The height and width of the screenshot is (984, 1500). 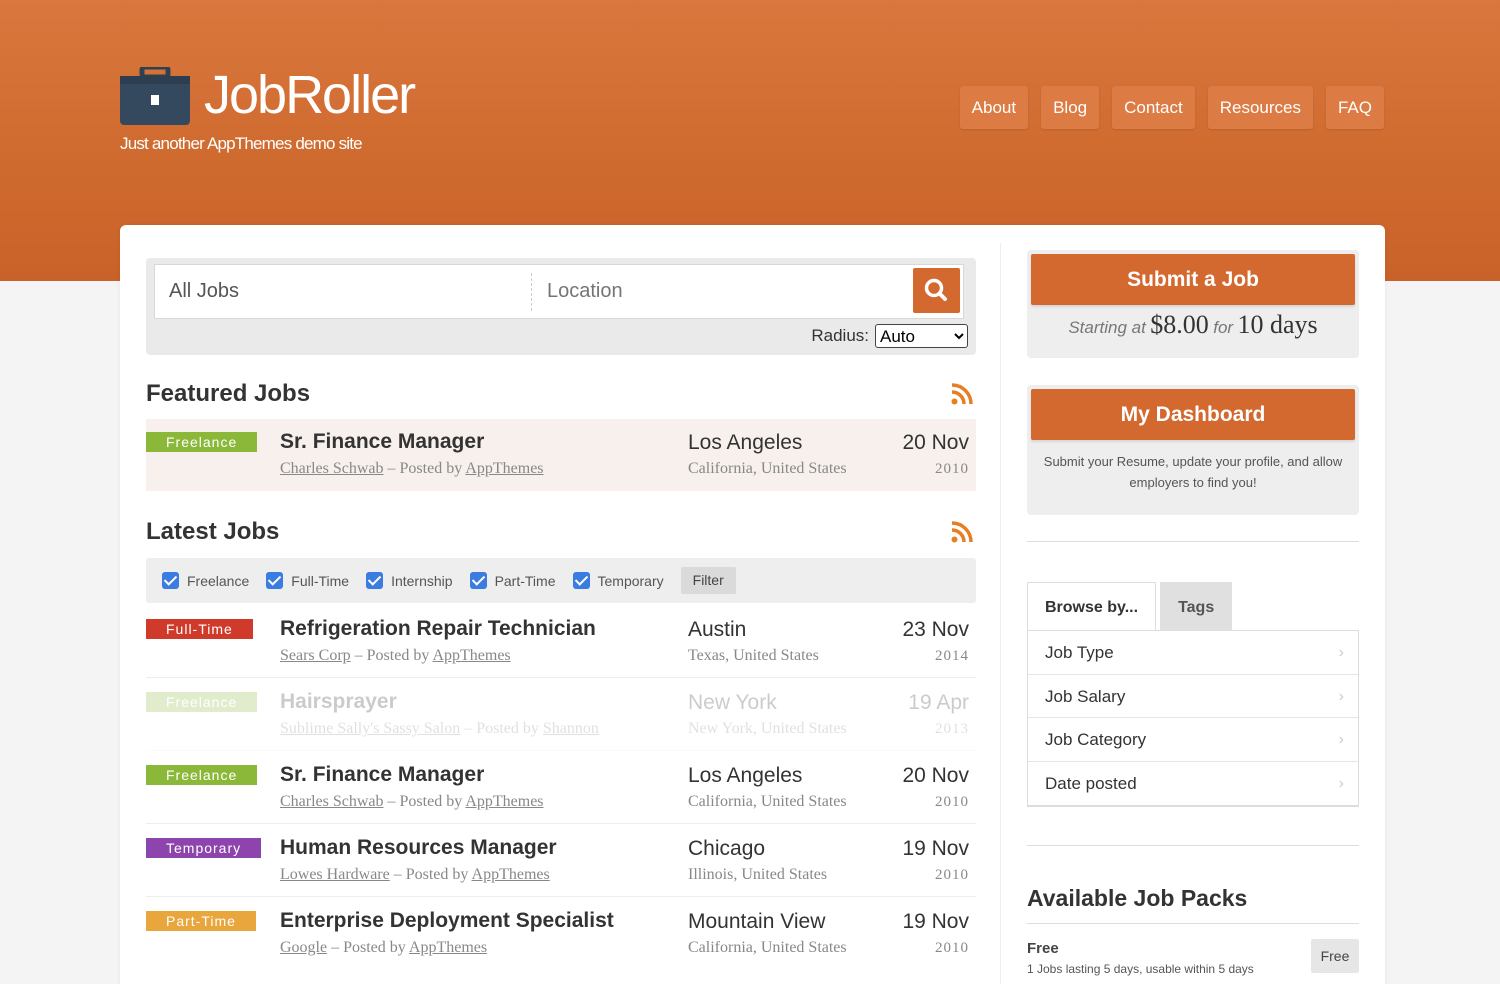 I want to click on search-icon, so click(x=935, y=289).